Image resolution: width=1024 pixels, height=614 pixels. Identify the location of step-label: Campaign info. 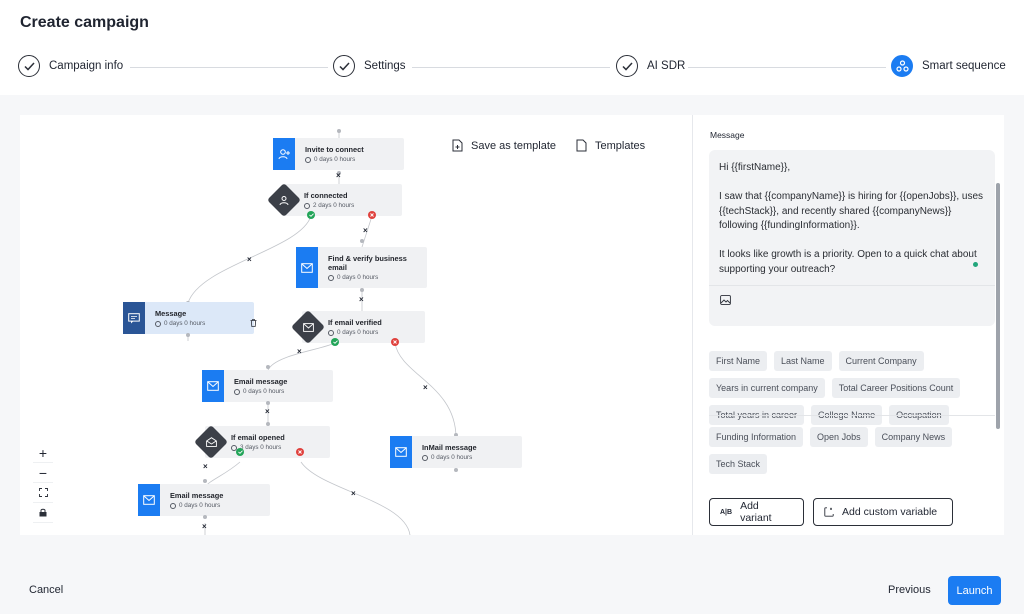
(86, 66).